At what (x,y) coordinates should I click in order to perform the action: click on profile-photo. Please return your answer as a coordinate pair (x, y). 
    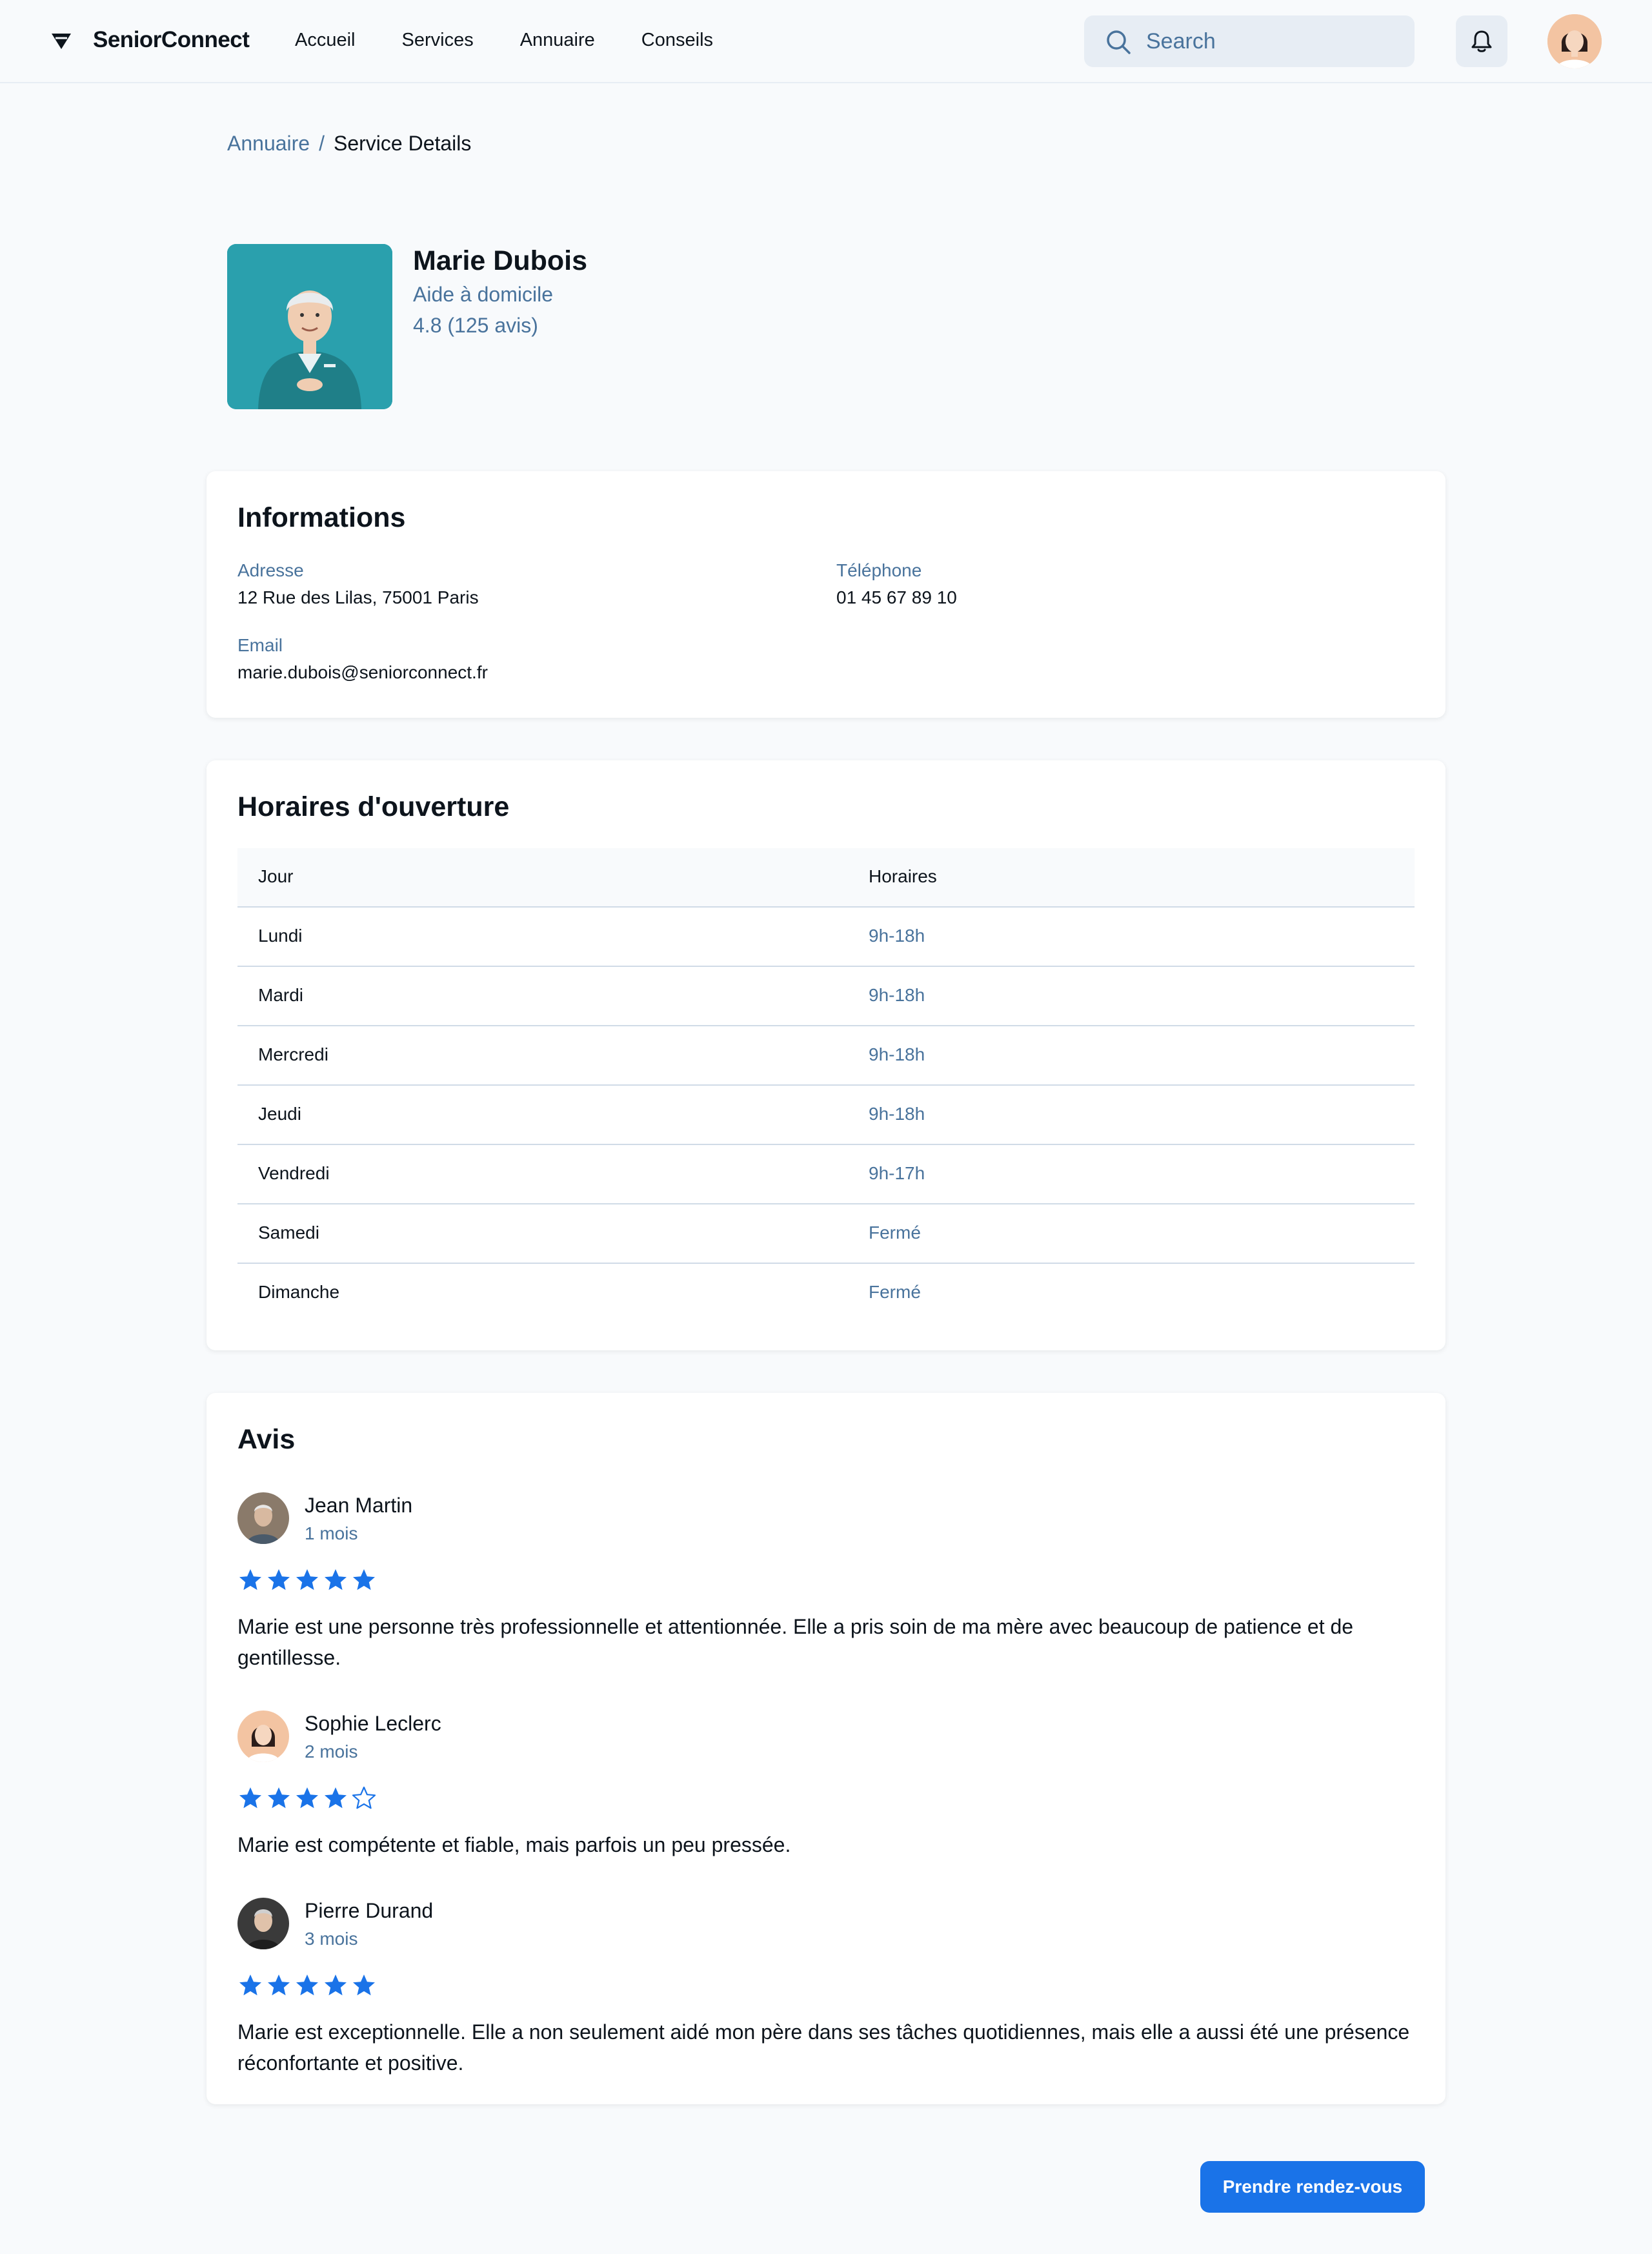
    Looking at the image, I should click on (309, 327).